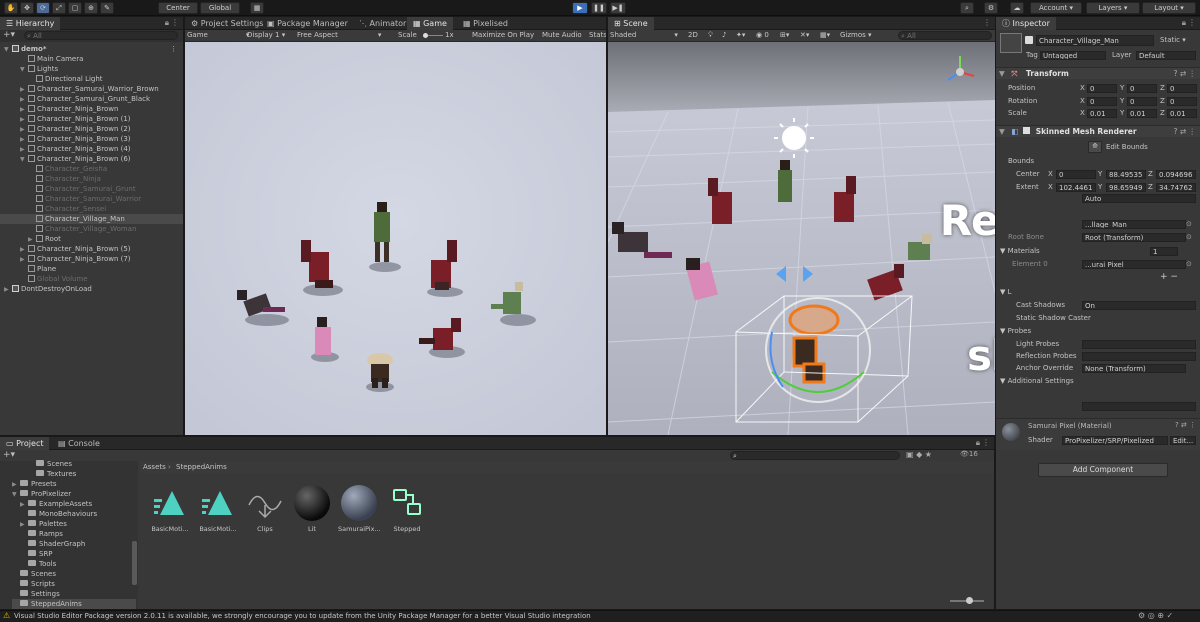  What do you see at coordinates (91, 8) in the screenshot?
I see `transform-tool-icon: ⊕` at bounding box center [91, 8].